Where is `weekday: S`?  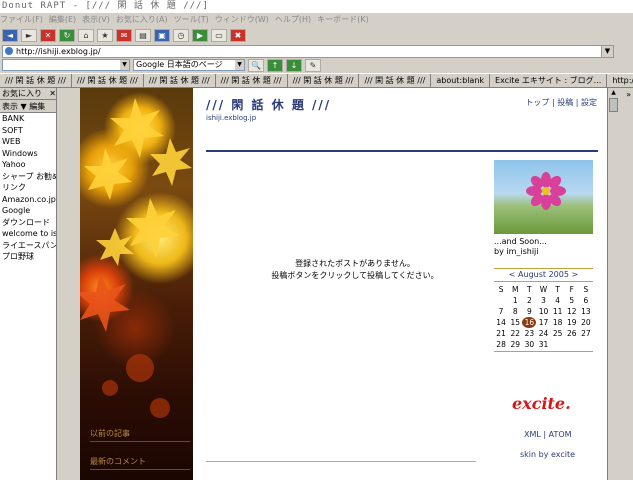
weekday: S is located at coordinates (586, 289).